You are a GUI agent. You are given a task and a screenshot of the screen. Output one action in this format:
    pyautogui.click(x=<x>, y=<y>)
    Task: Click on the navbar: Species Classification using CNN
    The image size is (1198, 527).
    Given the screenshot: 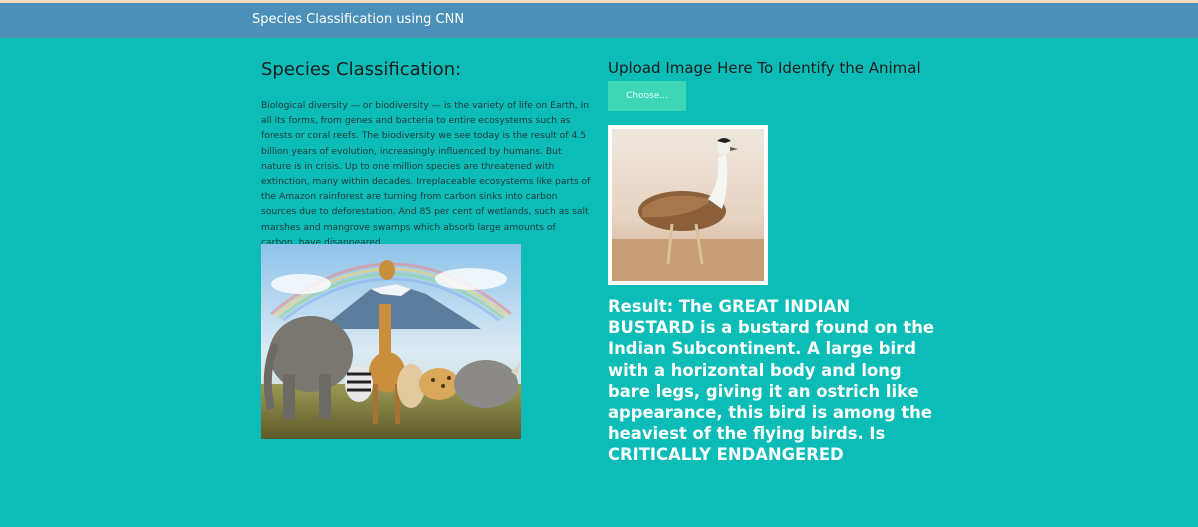 What is the action you would take?
    pyautogui.click(x=599, y=20)
    